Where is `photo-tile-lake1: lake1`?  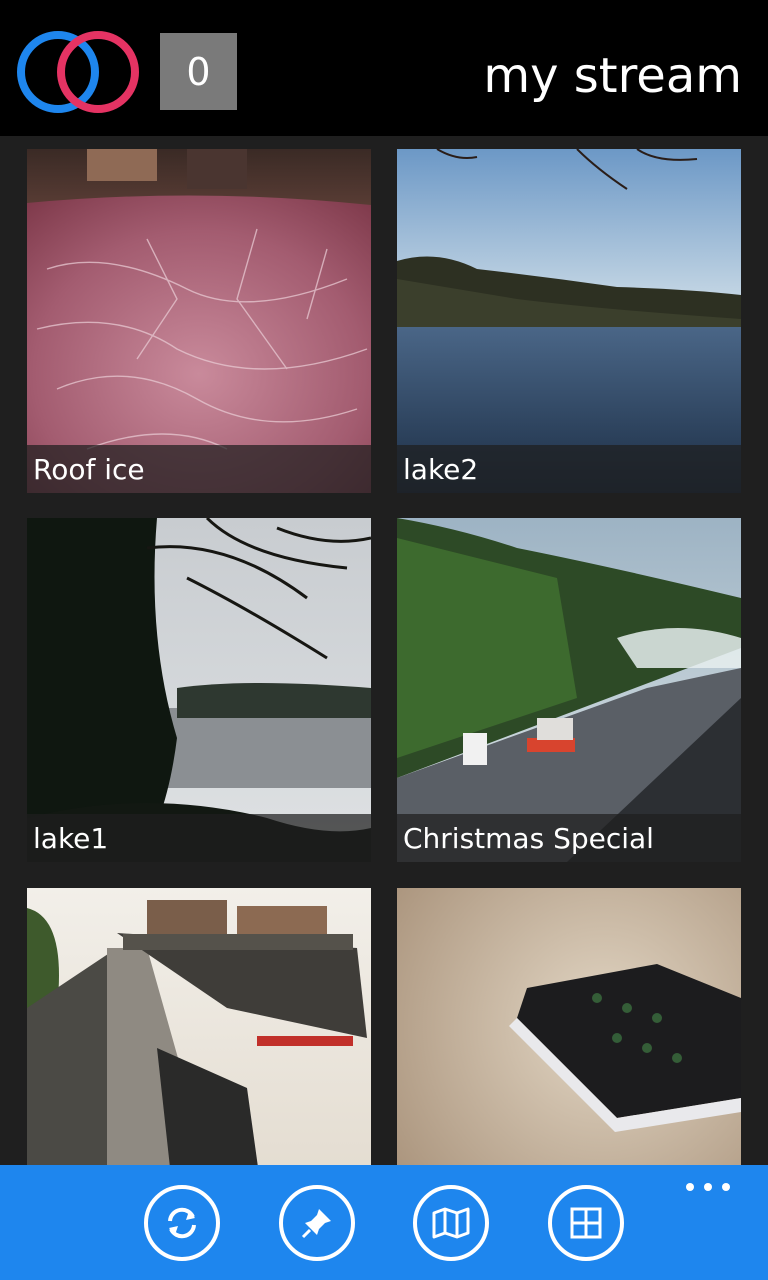
photo-tile-lake1: lake1 is located at coordinates (199, 690).